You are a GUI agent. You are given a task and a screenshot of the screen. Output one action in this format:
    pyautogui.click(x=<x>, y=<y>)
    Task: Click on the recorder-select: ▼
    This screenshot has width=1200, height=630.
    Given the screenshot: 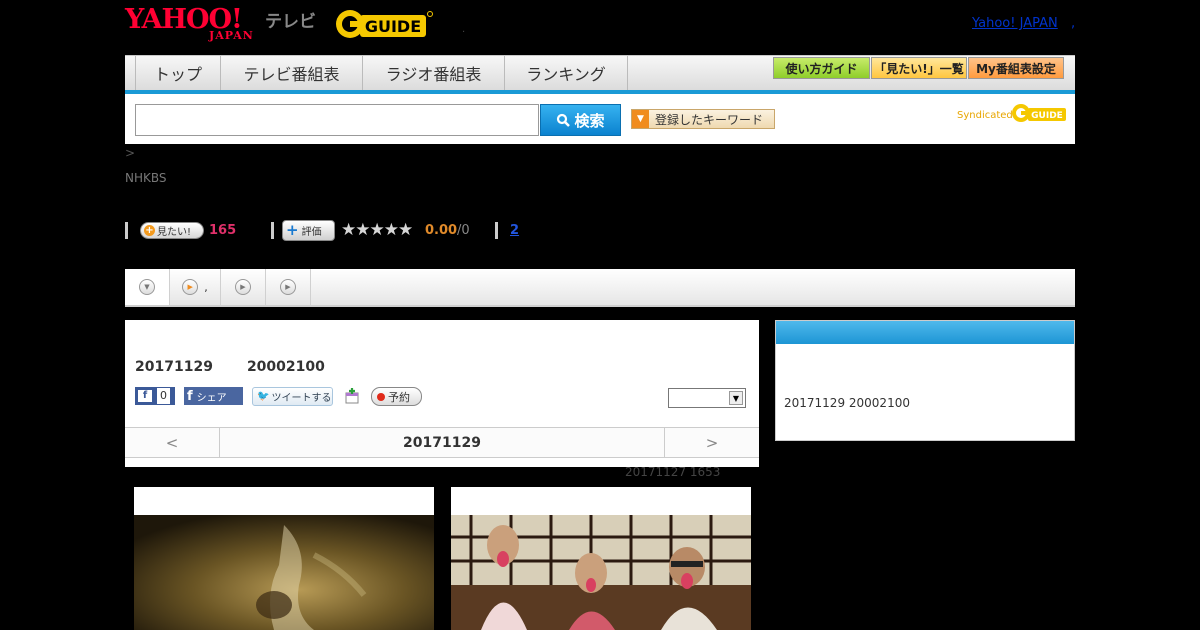 What is the action you would take?
    pyautogui.click(x=707, y=398)
    